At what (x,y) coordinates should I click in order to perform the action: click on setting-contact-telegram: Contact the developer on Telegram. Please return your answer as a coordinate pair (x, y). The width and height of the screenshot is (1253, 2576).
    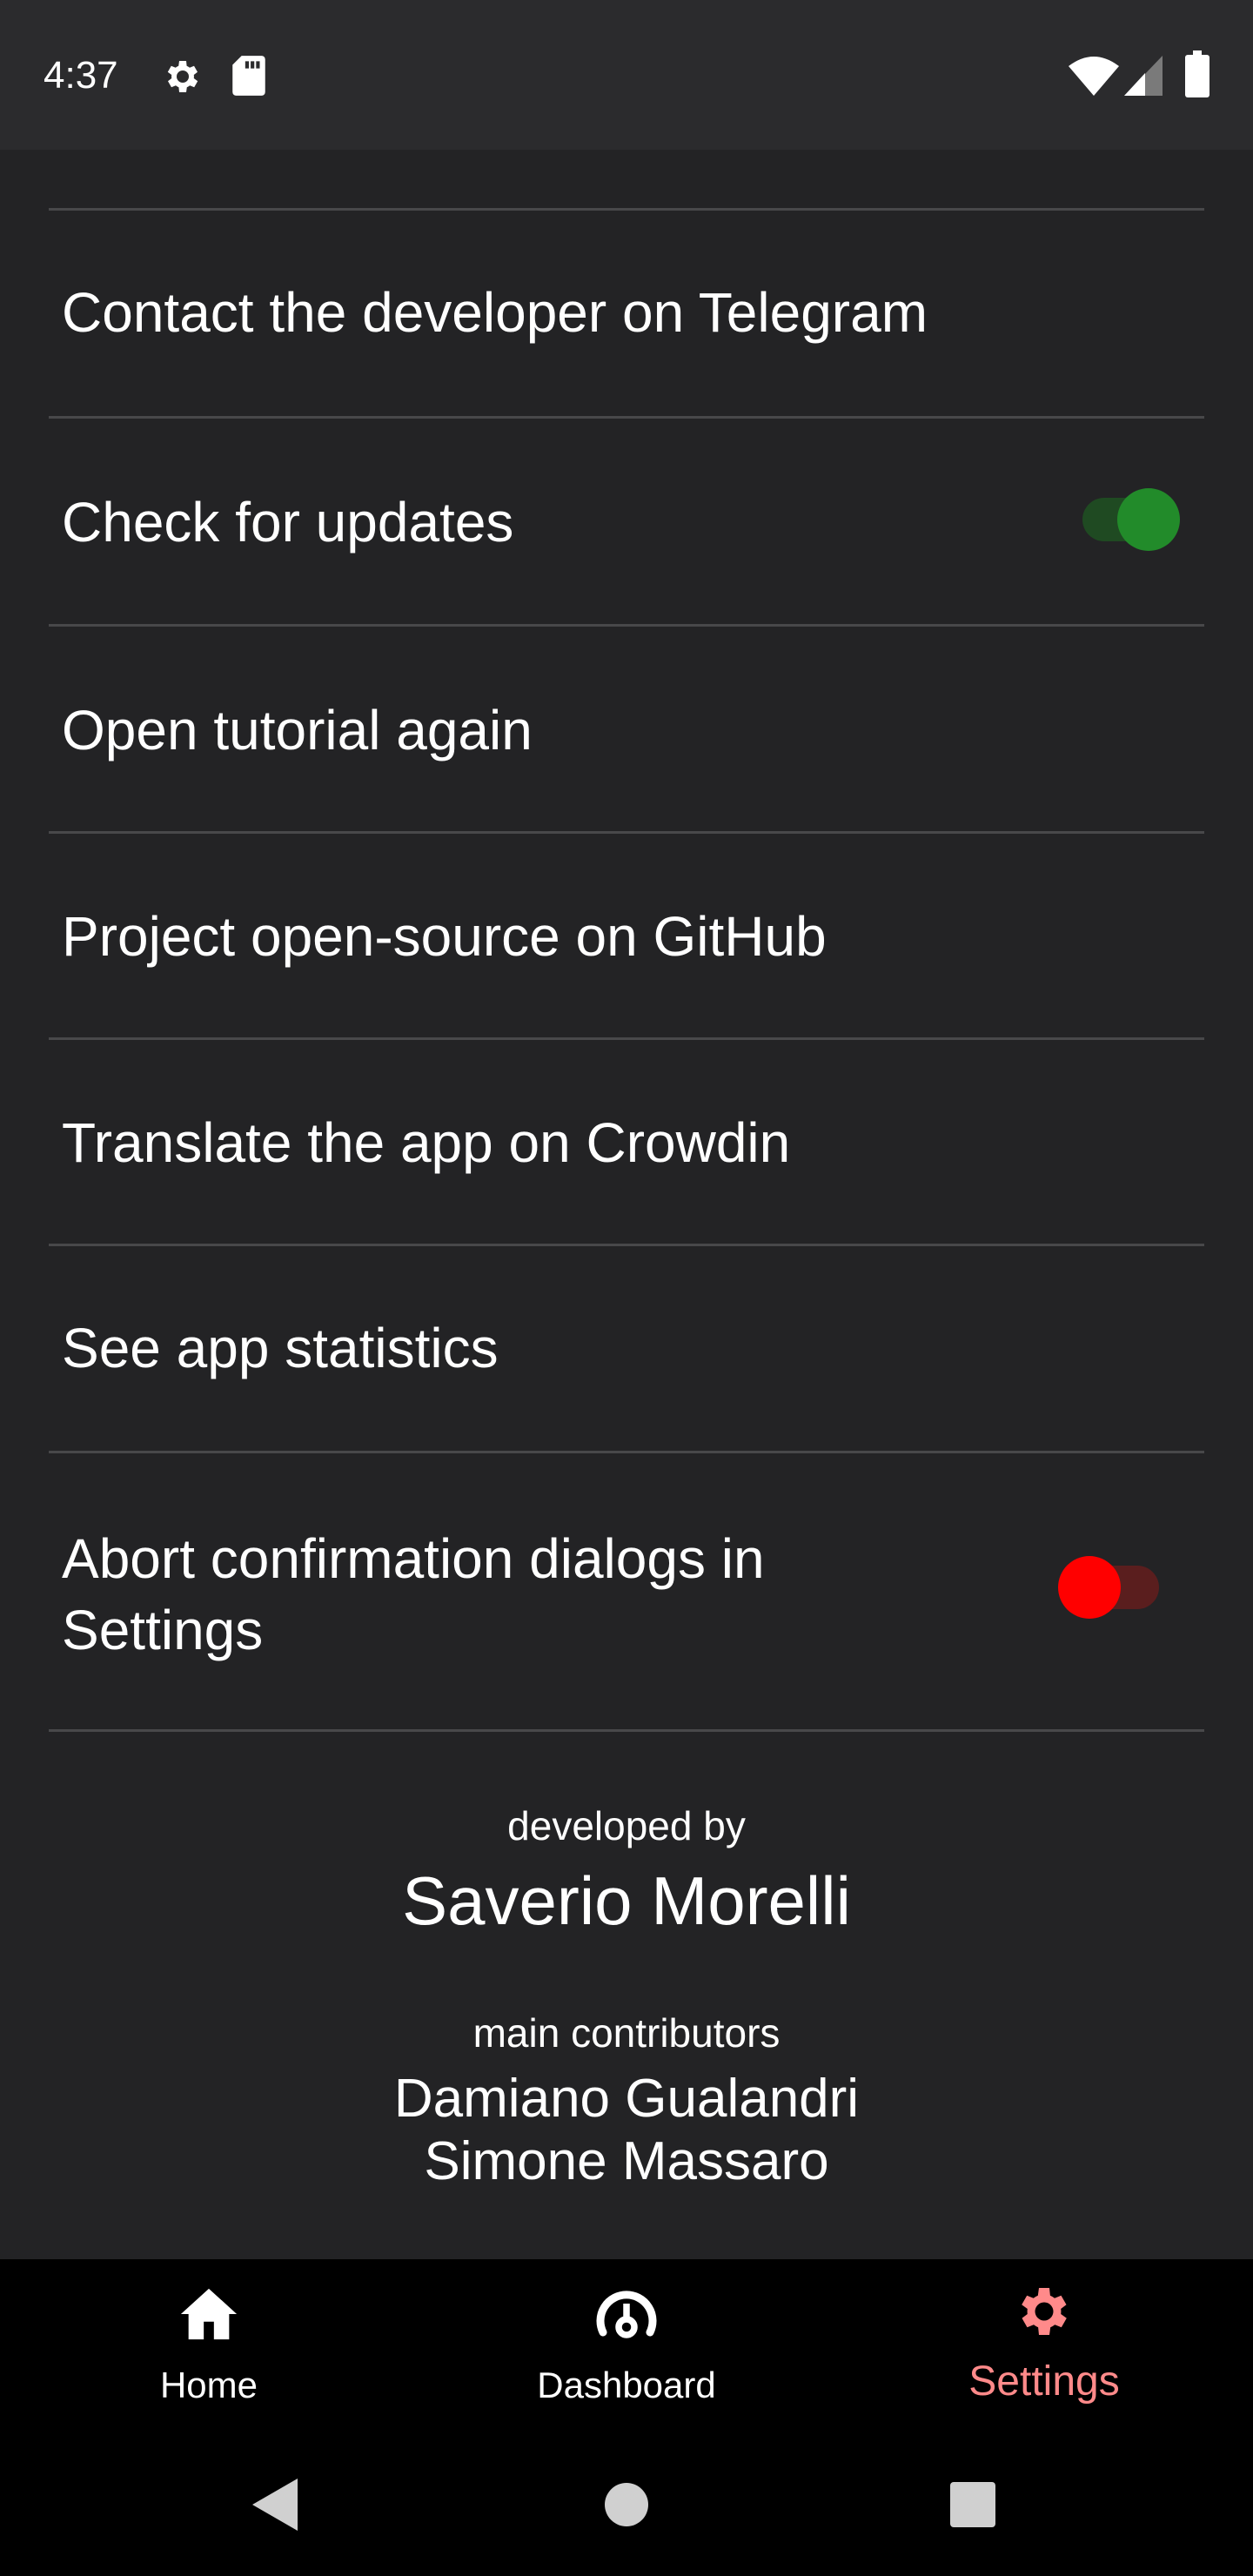
    Looking at the image, I should click on (626, 313).